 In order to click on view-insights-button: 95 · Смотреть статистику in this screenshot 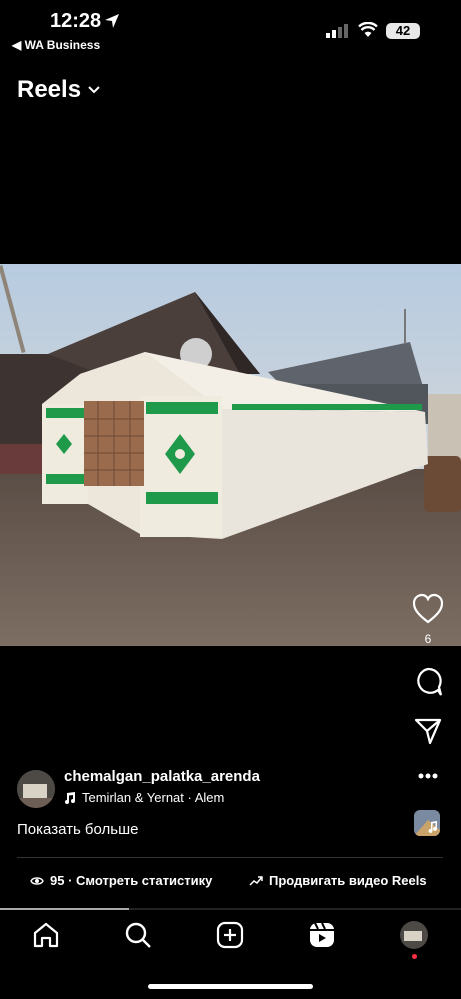, I will do `click(121, 880)`.